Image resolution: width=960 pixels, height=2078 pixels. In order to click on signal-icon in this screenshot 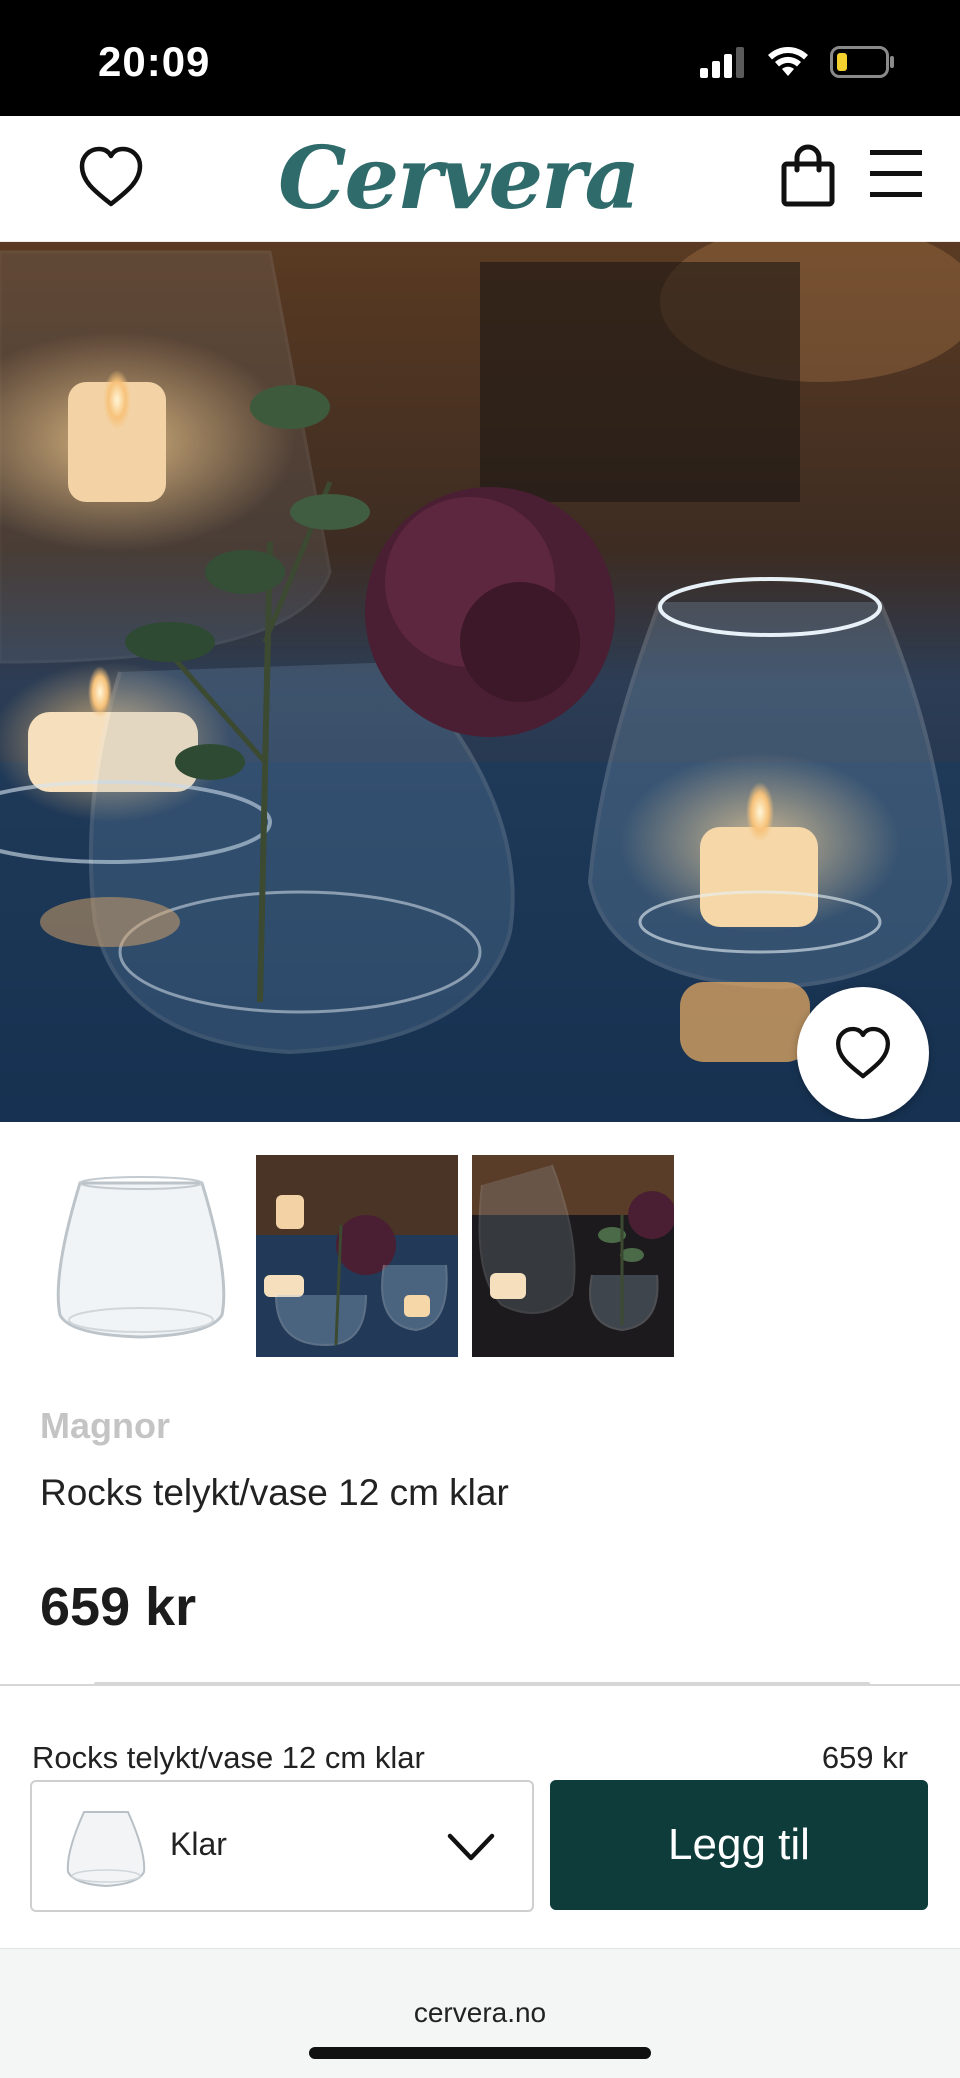, I will do `click(722, 62)`.